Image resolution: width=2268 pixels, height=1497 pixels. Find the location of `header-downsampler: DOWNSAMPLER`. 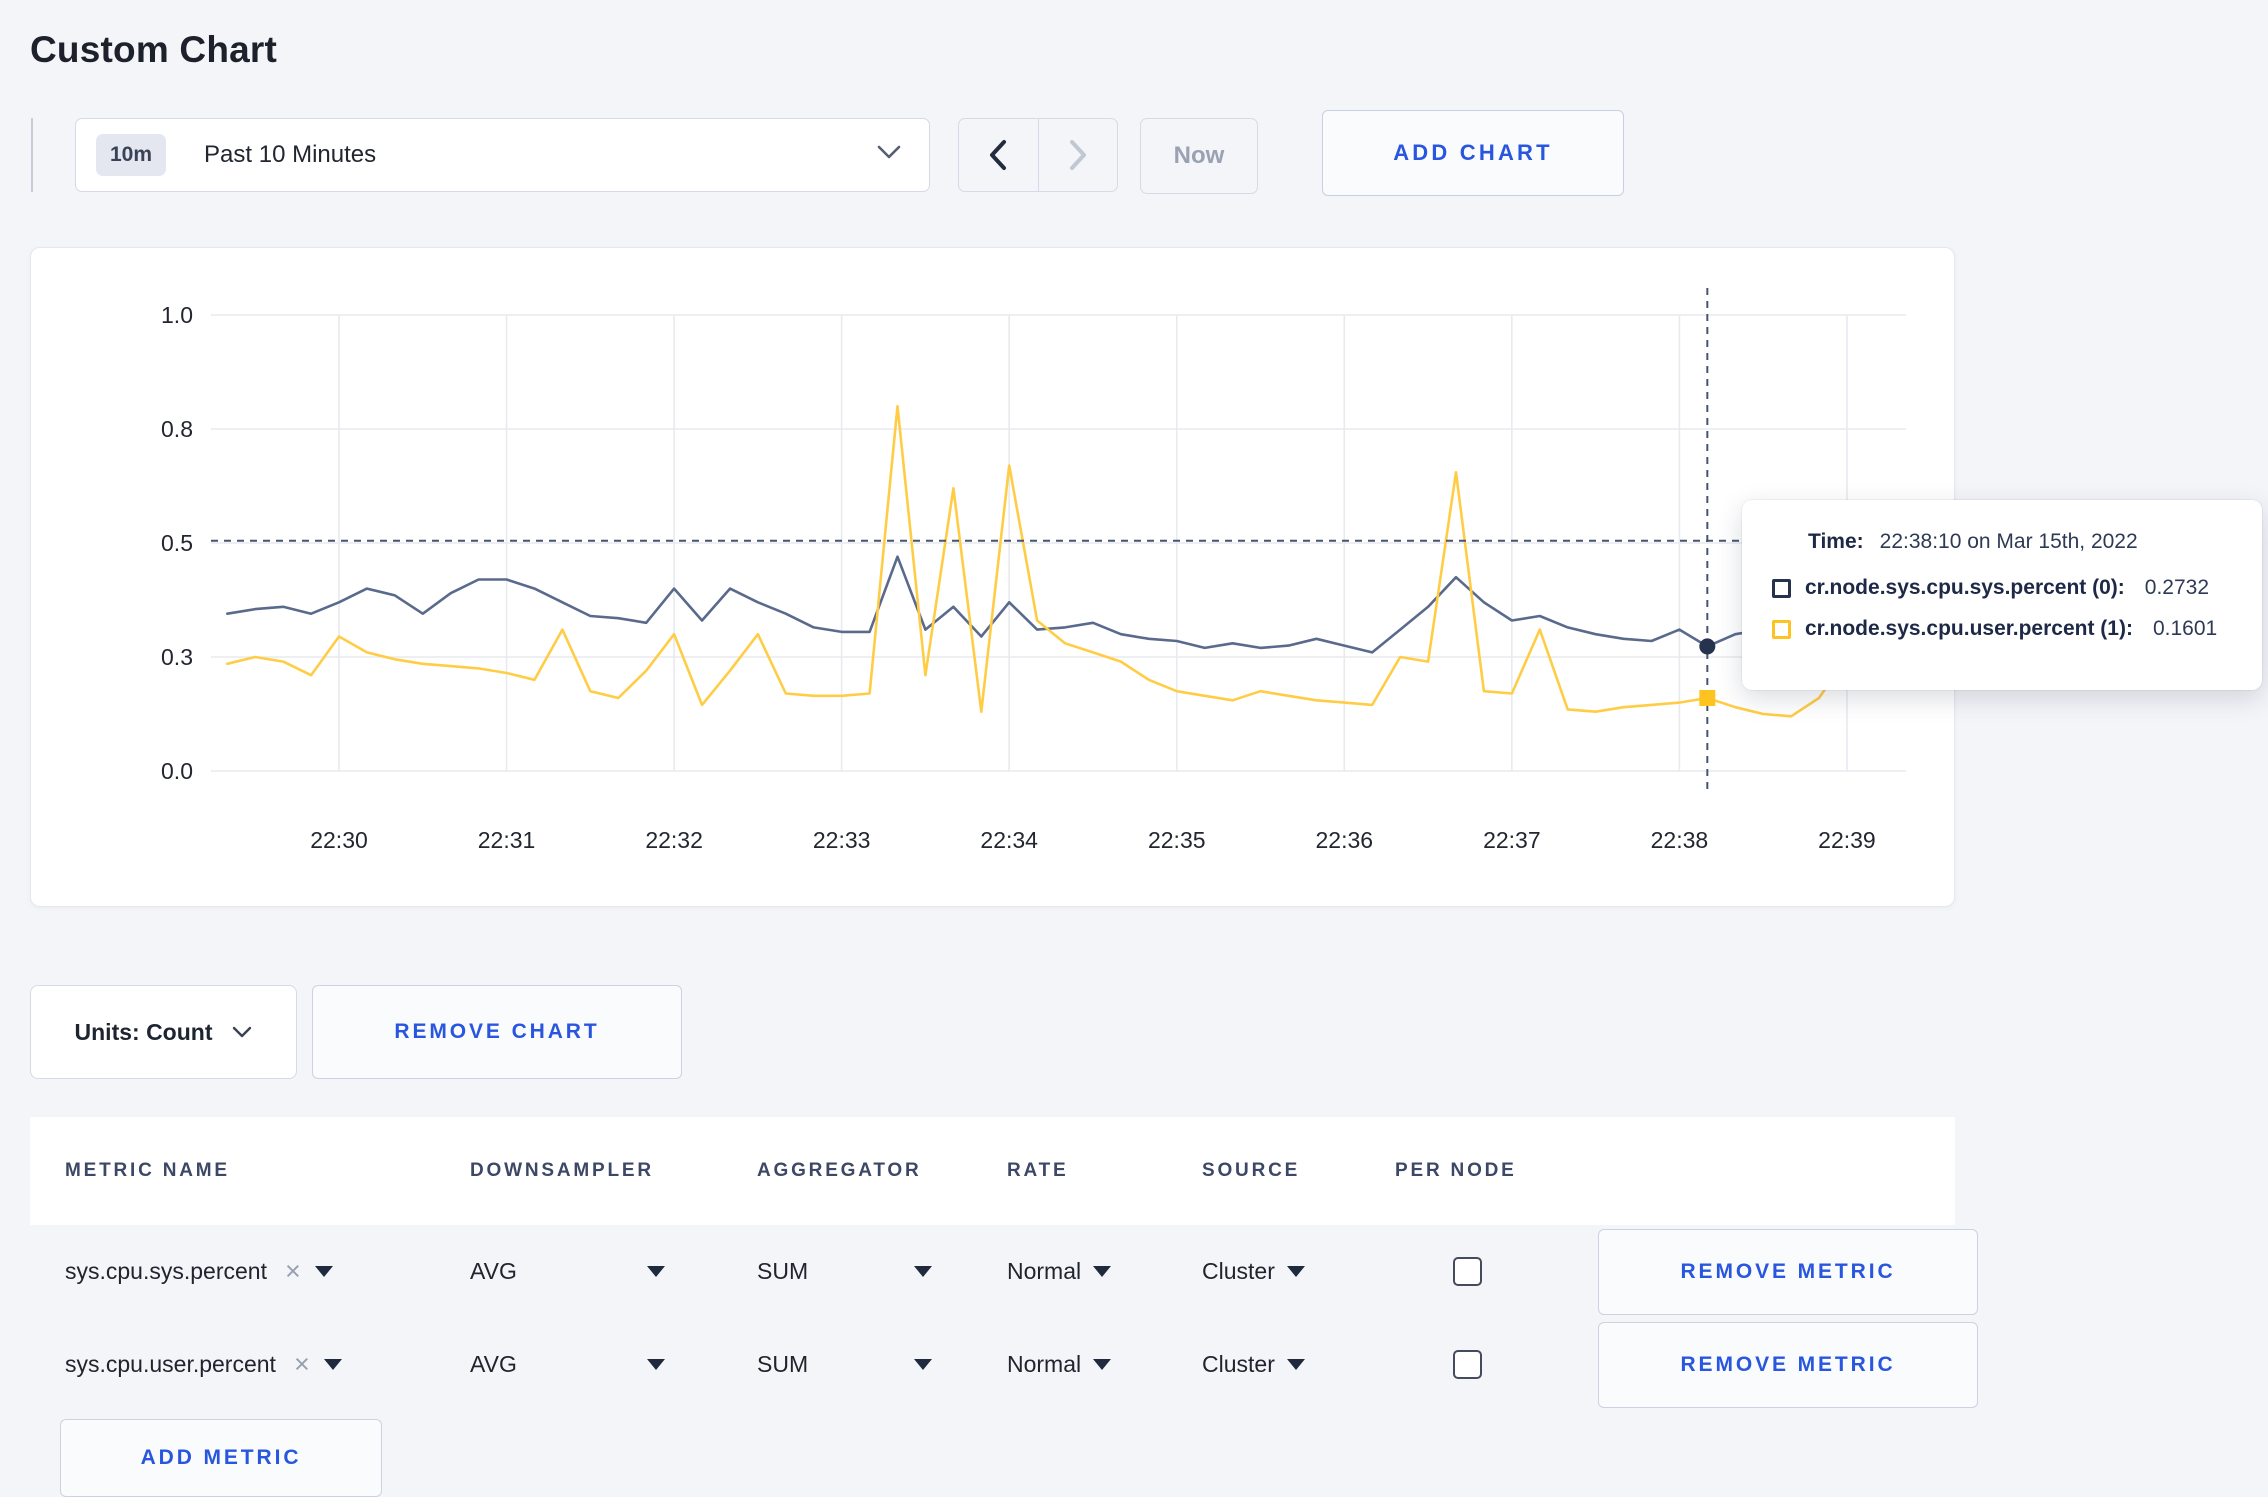

header-downsampler: DOWNSAMPLER is located at coordinates (562, 1170).